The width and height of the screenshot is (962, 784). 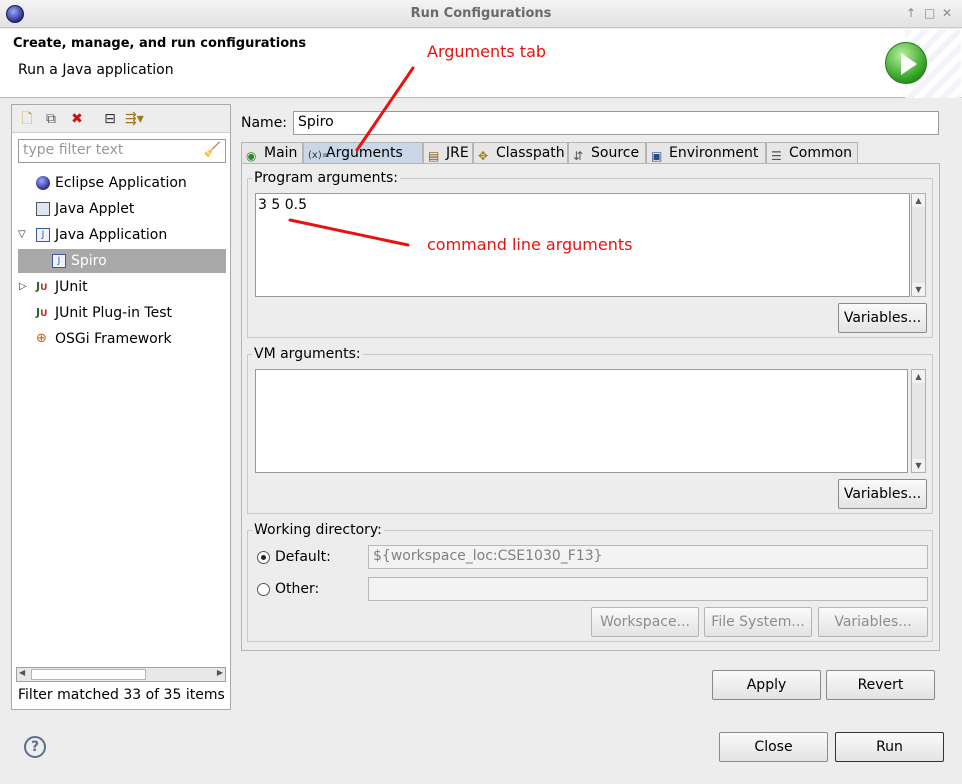 I want to click on annotation-command-line-arguments: command line arguments, so click(x=530, y=244).